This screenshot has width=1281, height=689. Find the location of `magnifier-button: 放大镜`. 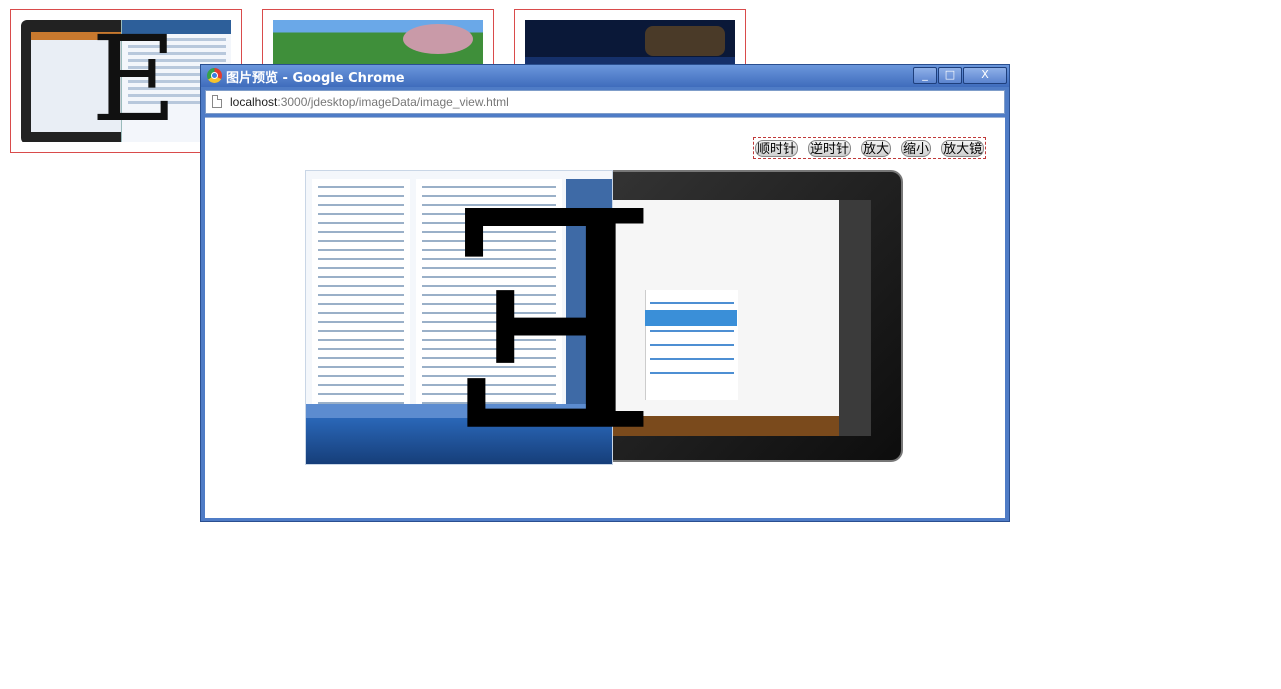

magnifier-button: 放大镜 is located at coordinates (963, 148).